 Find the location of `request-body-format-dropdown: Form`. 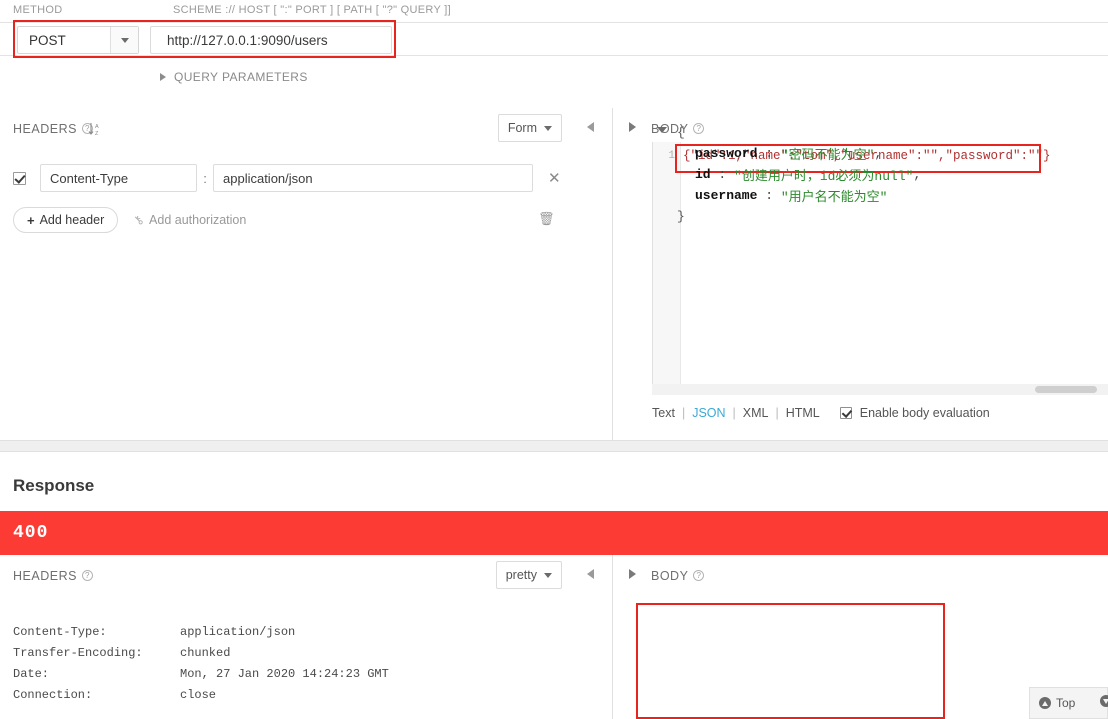

request-body-format-dropdown: Form is located at coordinates (529, 128).